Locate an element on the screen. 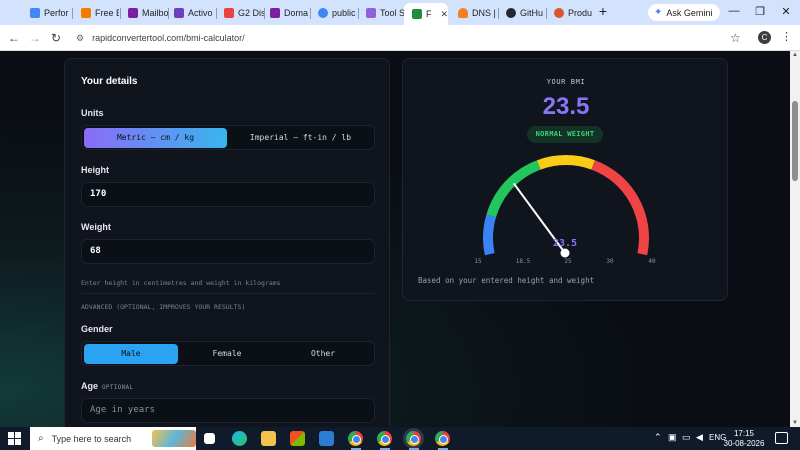 This screenshot has height=450, width=800. page-scrollbar: ▲ ▼ is located at coordinates (795, 239).